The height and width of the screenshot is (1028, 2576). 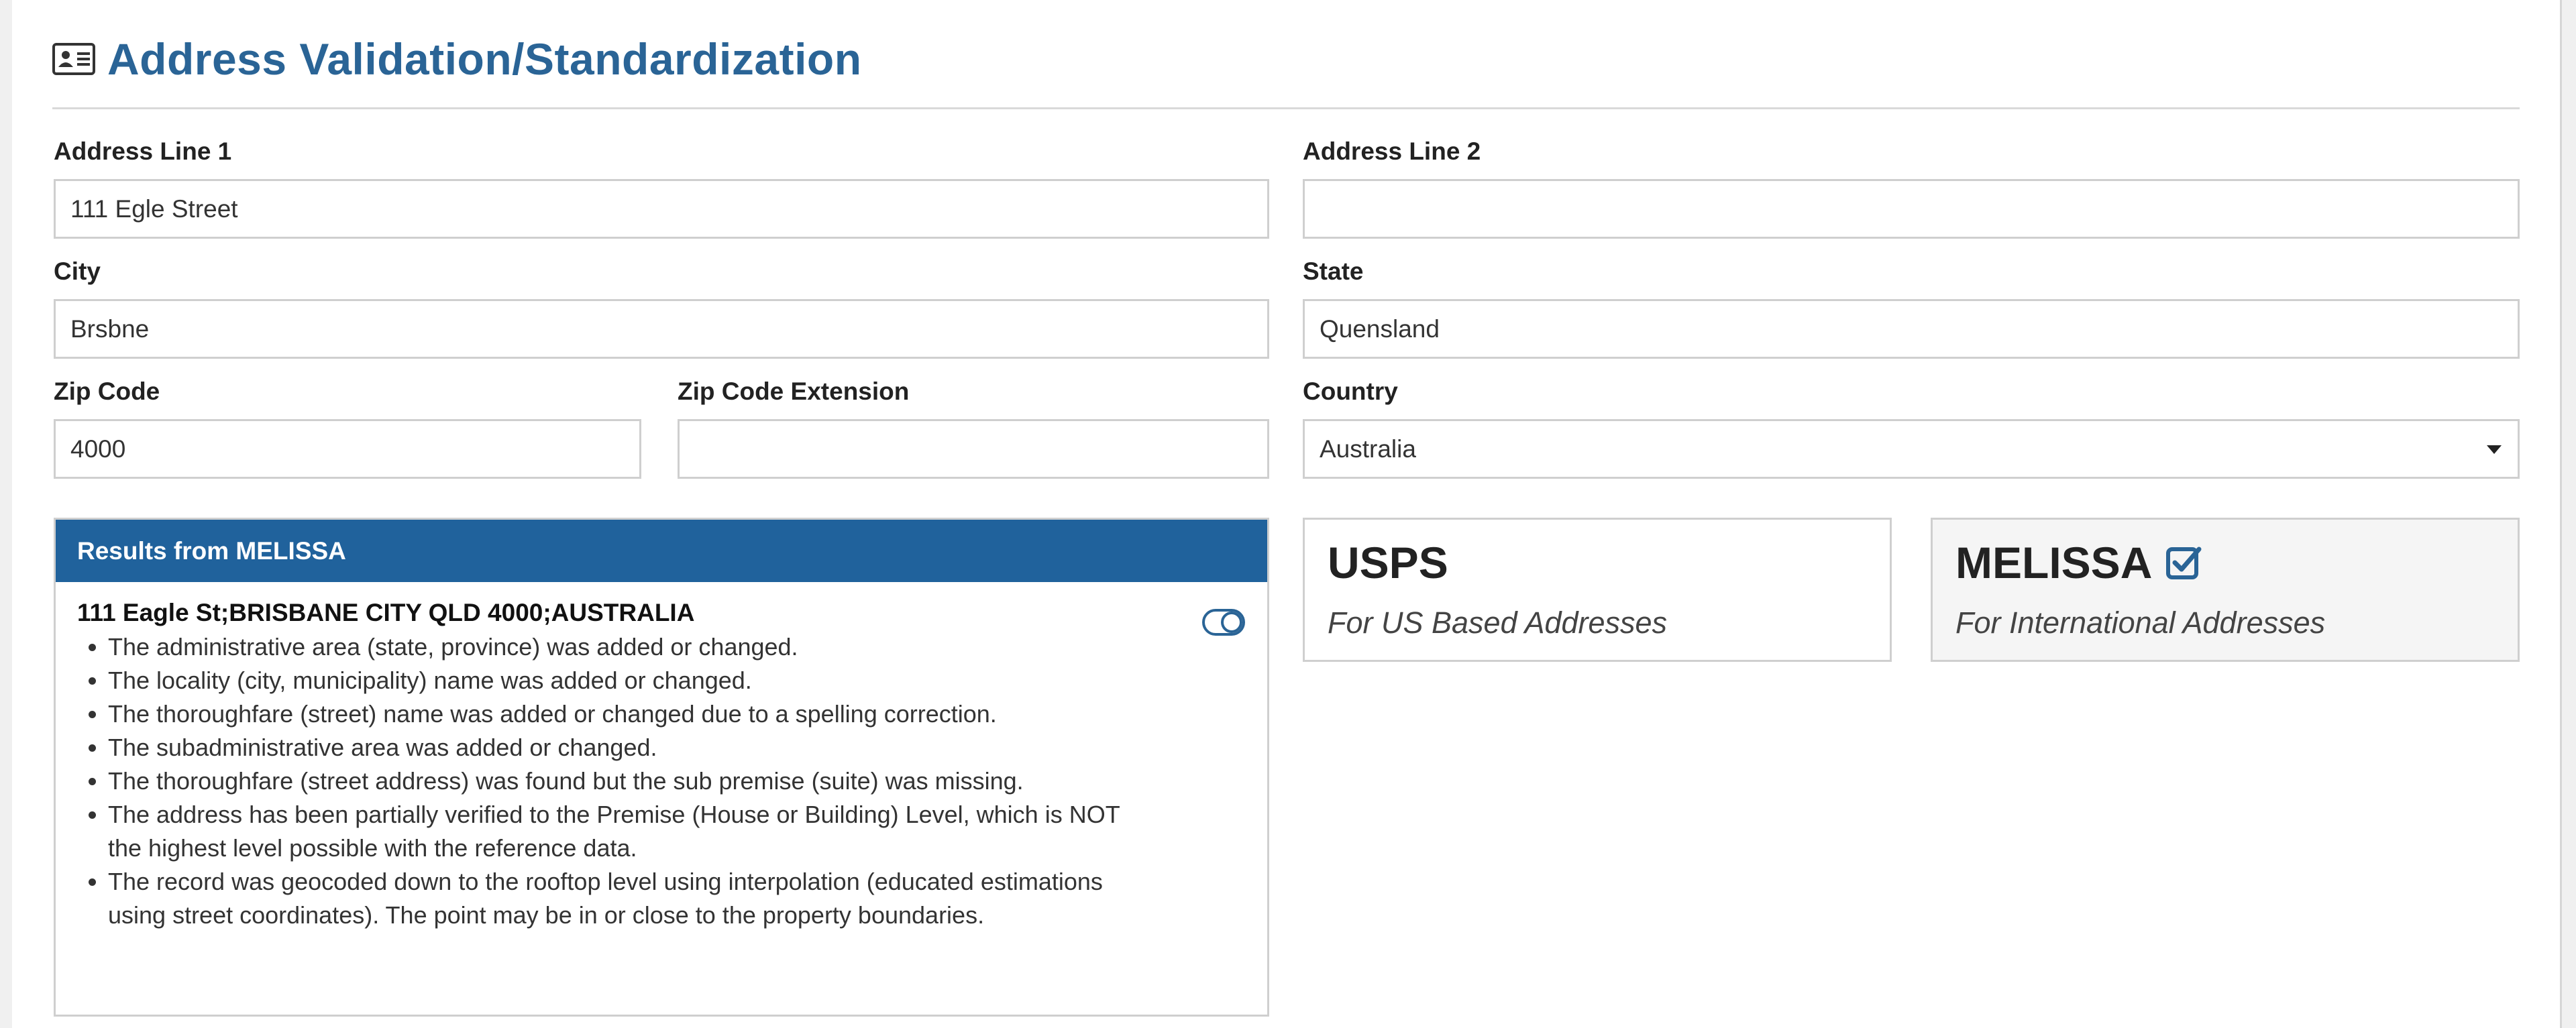 I want to click on checkbox-checked-icon, so click(x=2184, y=563).